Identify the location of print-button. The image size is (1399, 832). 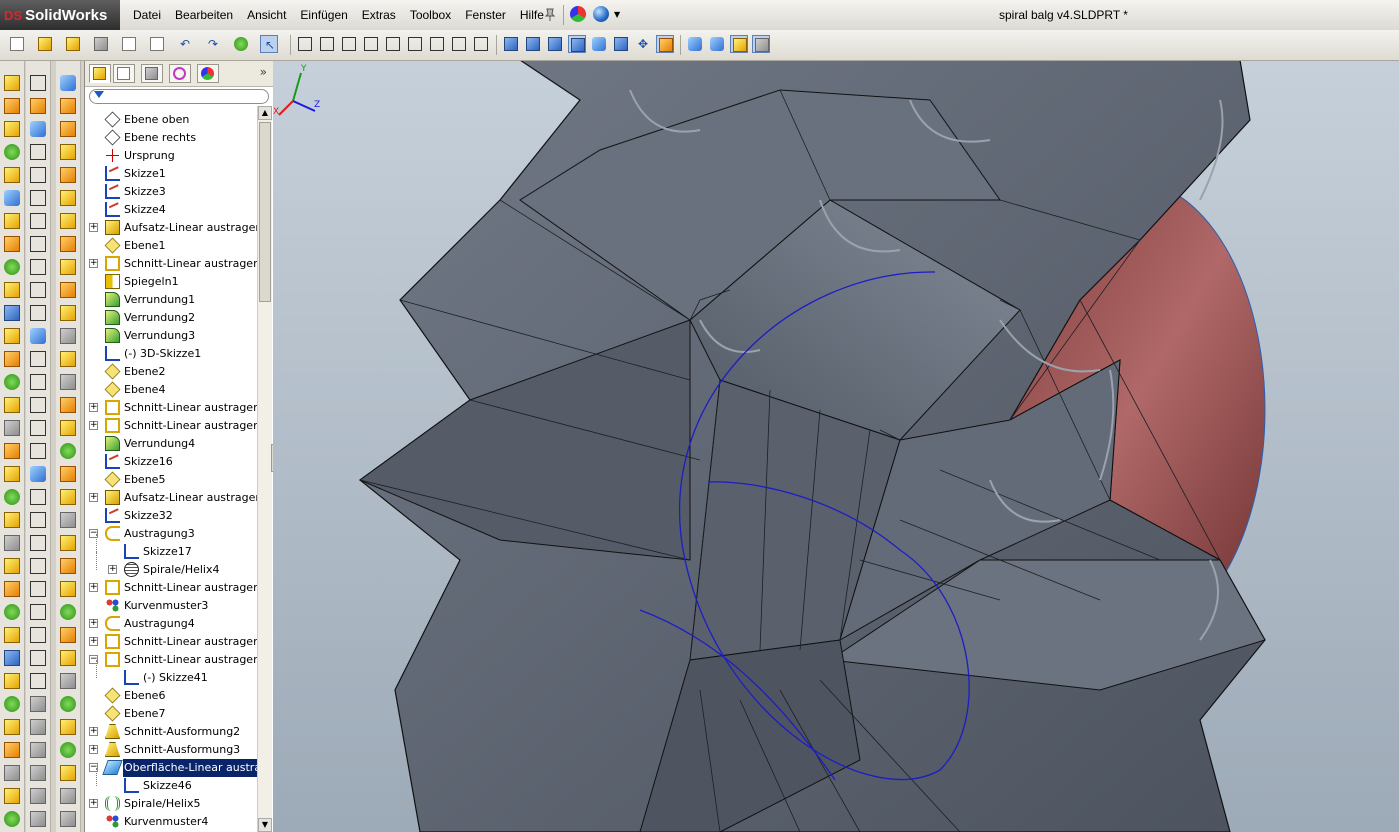
(101, 44).